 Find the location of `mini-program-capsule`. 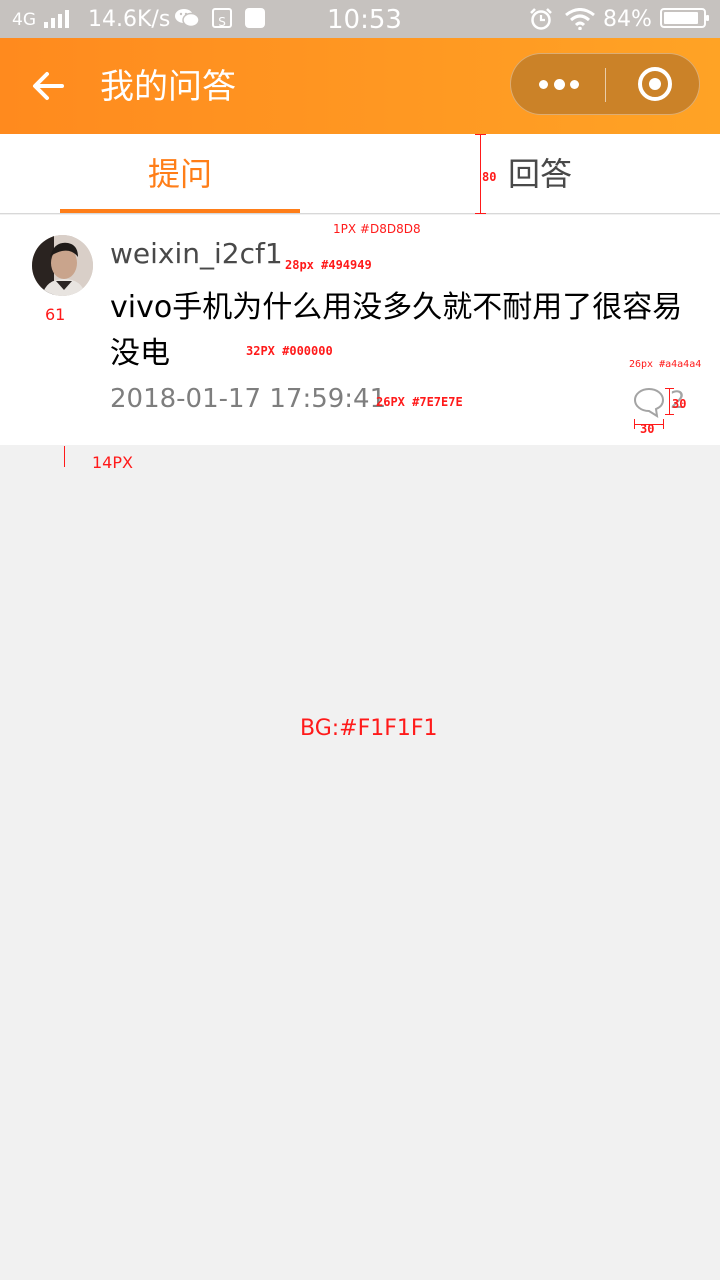

mini-program-capsule is located at coordinates (605, 84).